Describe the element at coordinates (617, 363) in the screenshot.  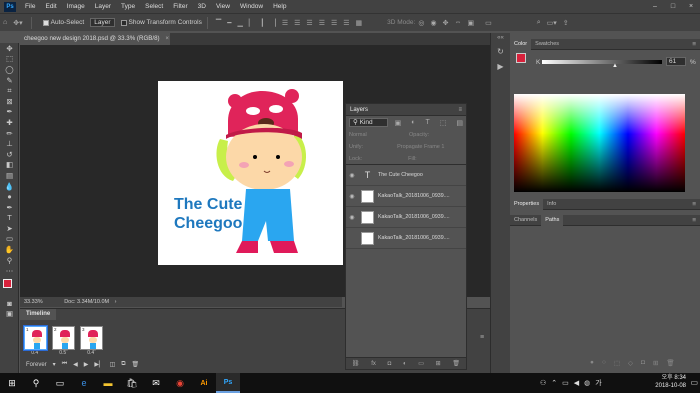
I see `load-selection-icon: ⬚` at that location.